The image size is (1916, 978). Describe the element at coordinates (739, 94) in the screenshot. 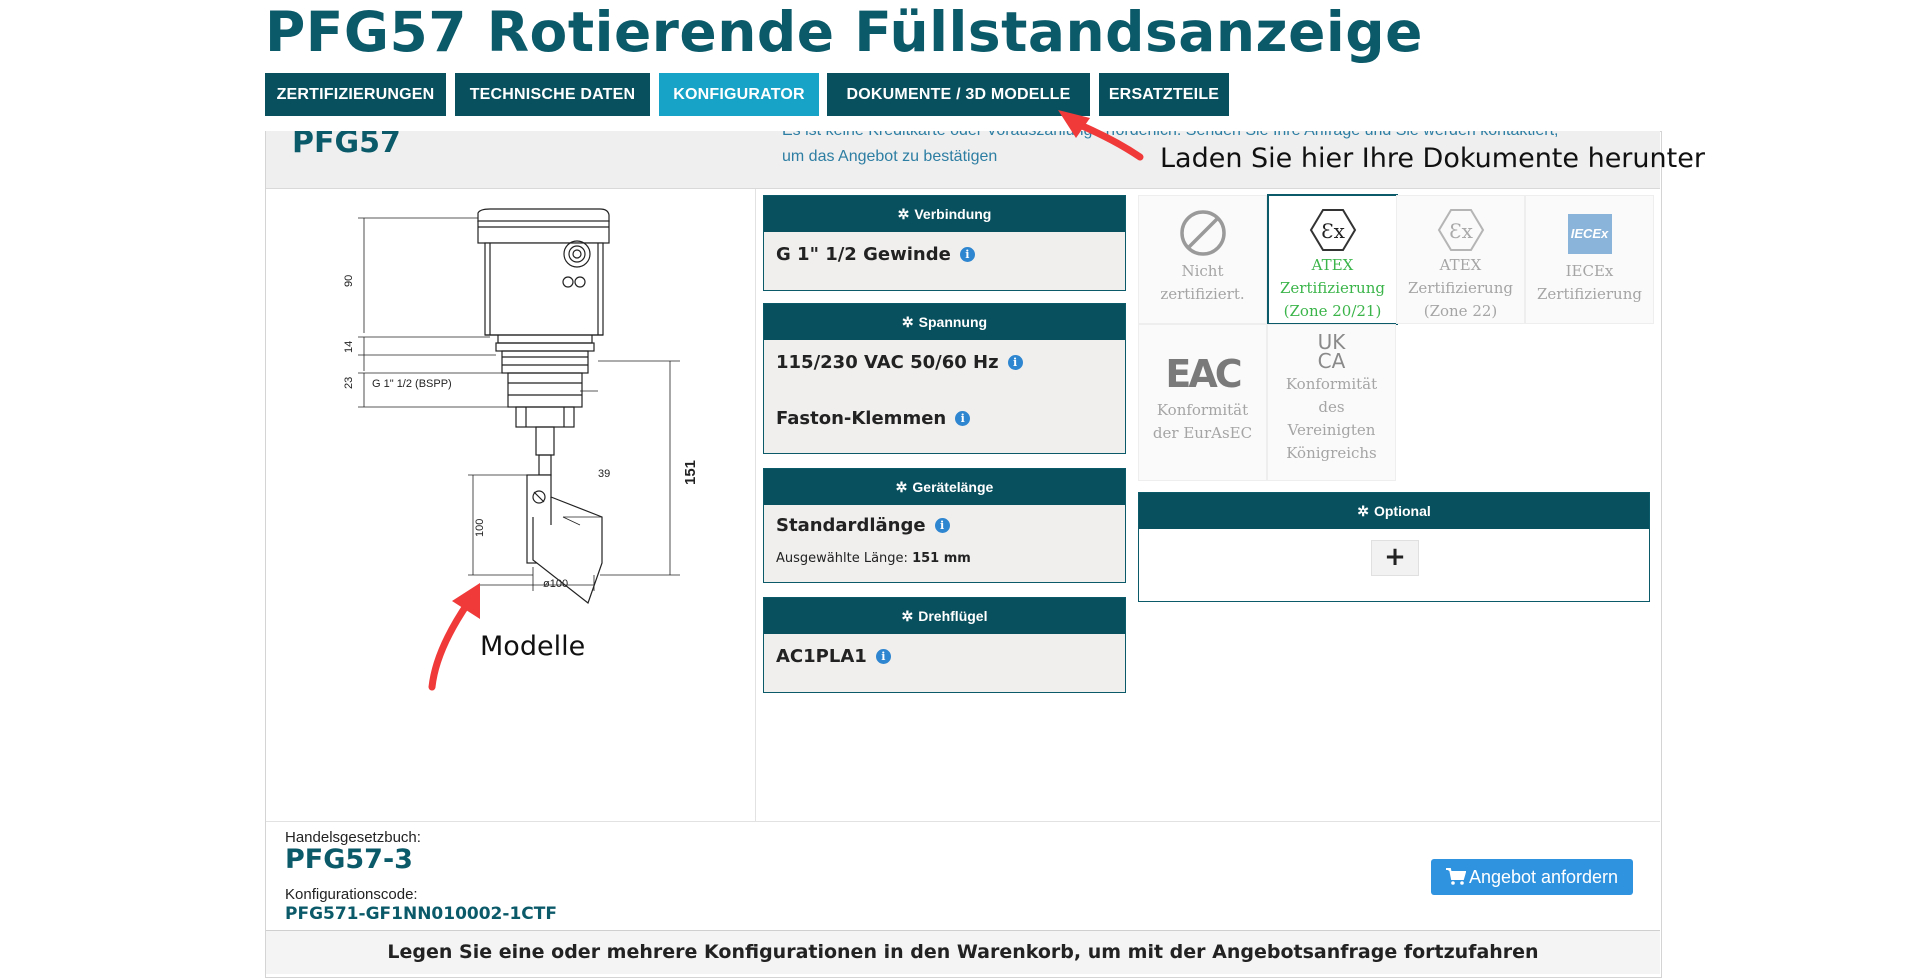

I see `tab-konfigurator: KONFIGURATOR` at that location.